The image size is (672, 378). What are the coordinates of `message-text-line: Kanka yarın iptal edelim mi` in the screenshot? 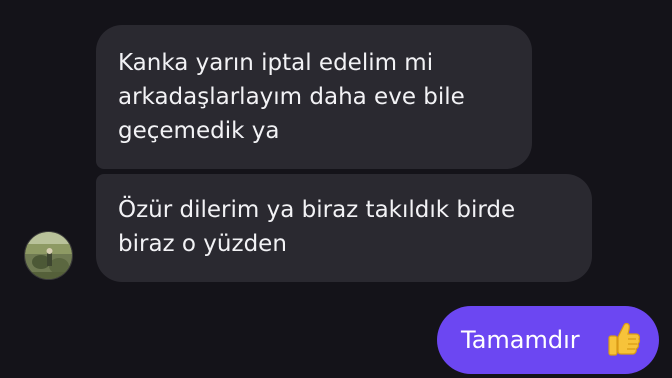 It's located at (276, 63).